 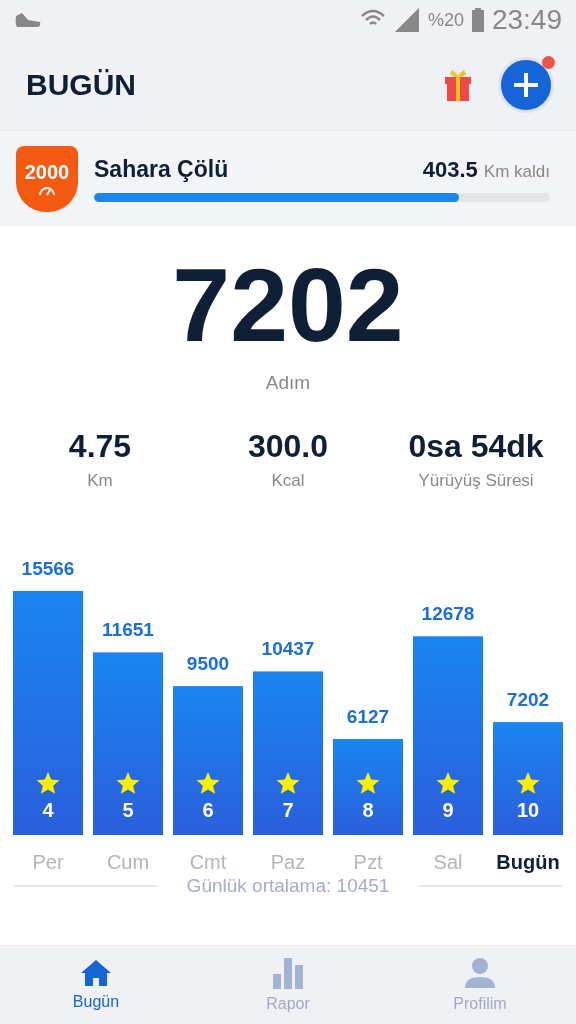 I want to click on plus-icon, so click(x=526, y=85).